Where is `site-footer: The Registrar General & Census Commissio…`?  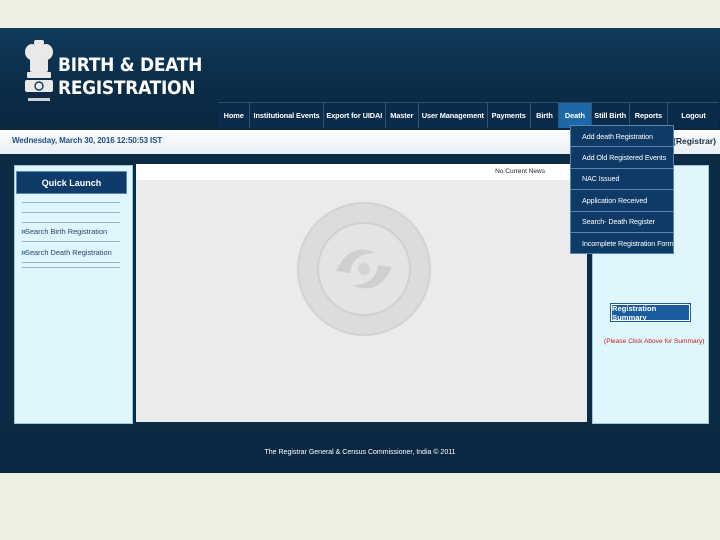
site-footer: The Registrar General & Census Commissio… is located at coordinates (360, 452).